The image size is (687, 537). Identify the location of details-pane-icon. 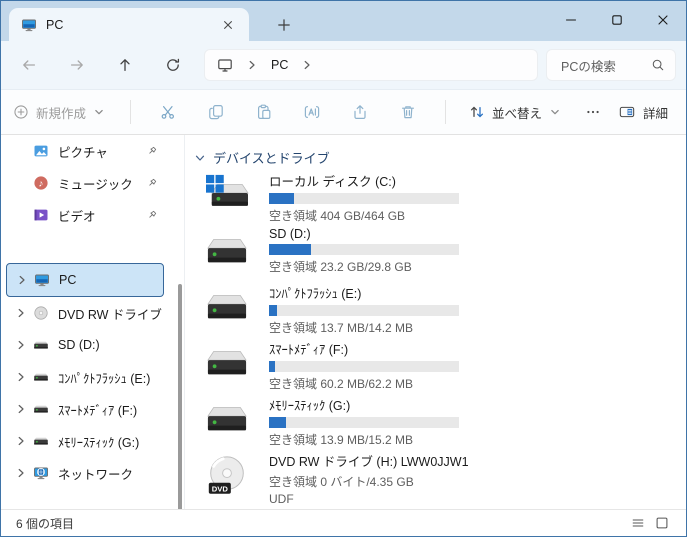
(627, 112).